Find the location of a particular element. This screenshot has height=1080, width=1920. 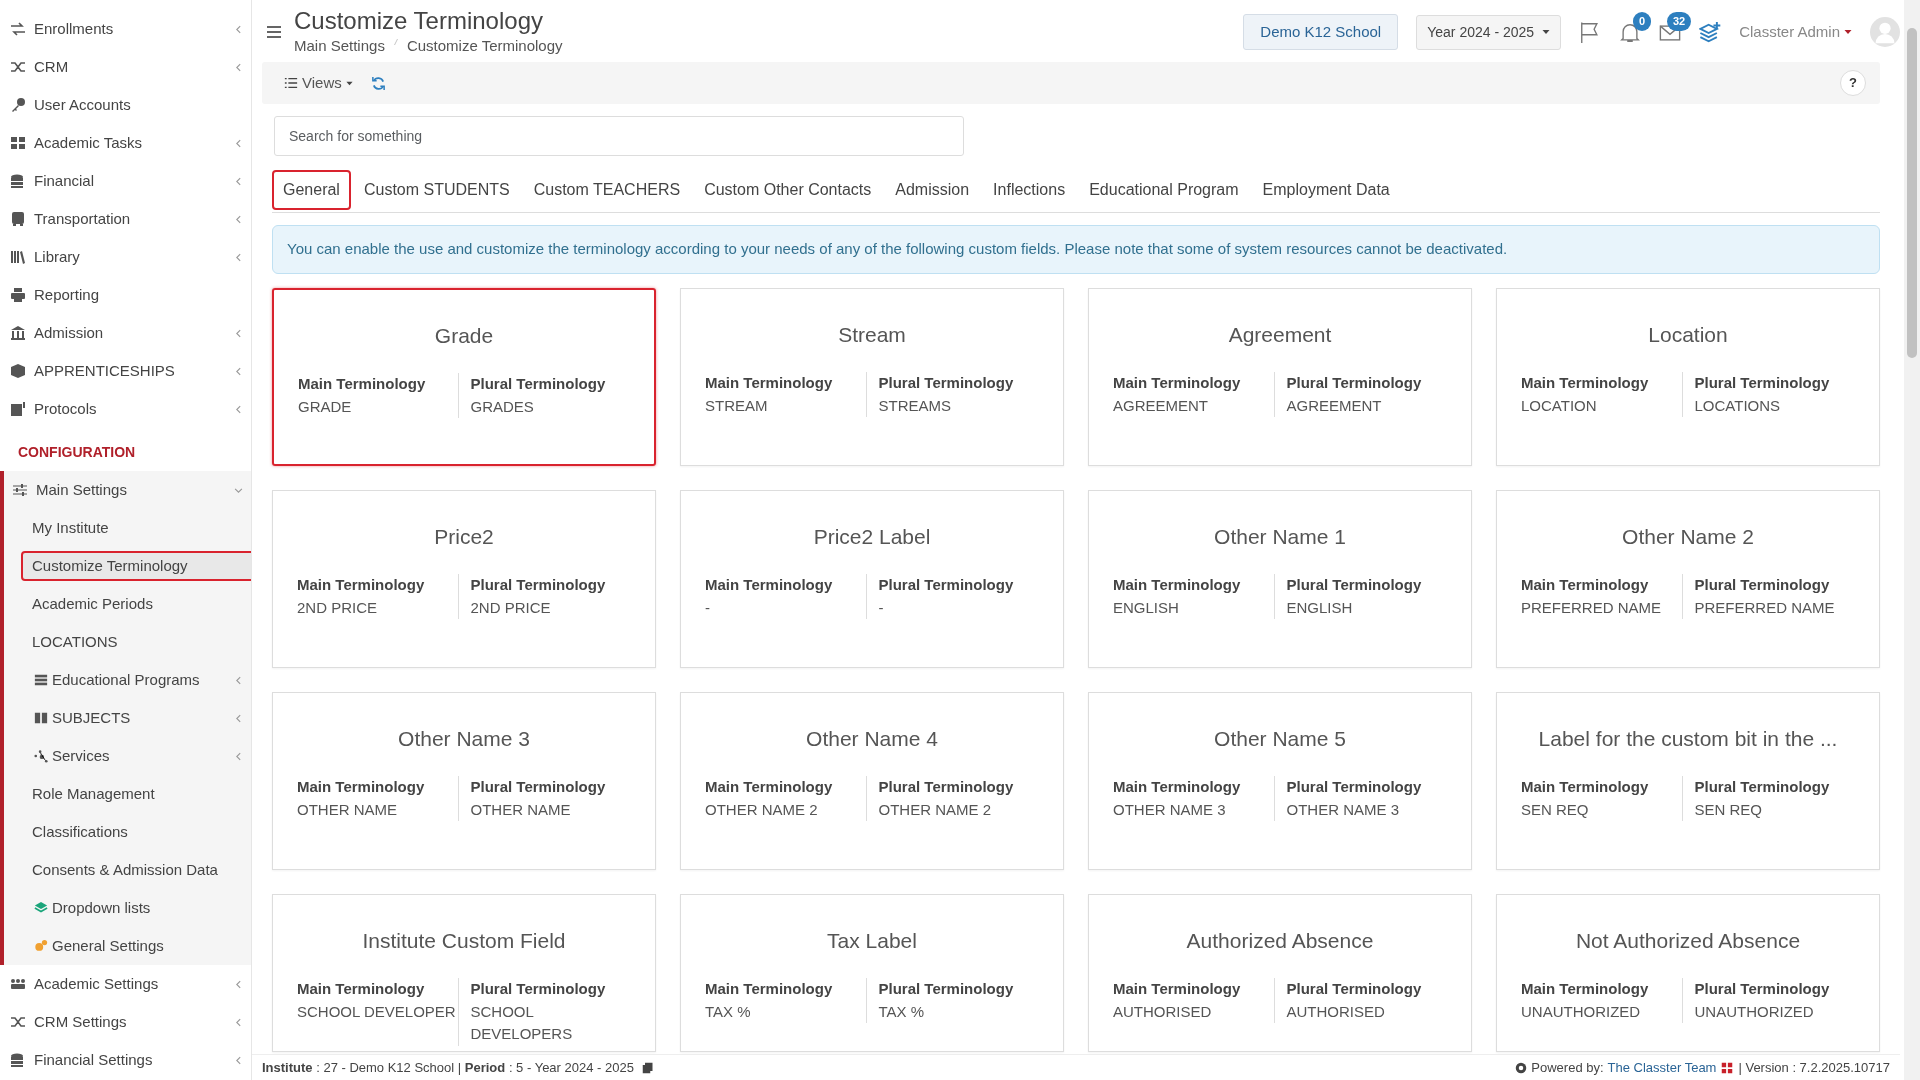

tab: Educational Program is located at coordinates (1164, 190).